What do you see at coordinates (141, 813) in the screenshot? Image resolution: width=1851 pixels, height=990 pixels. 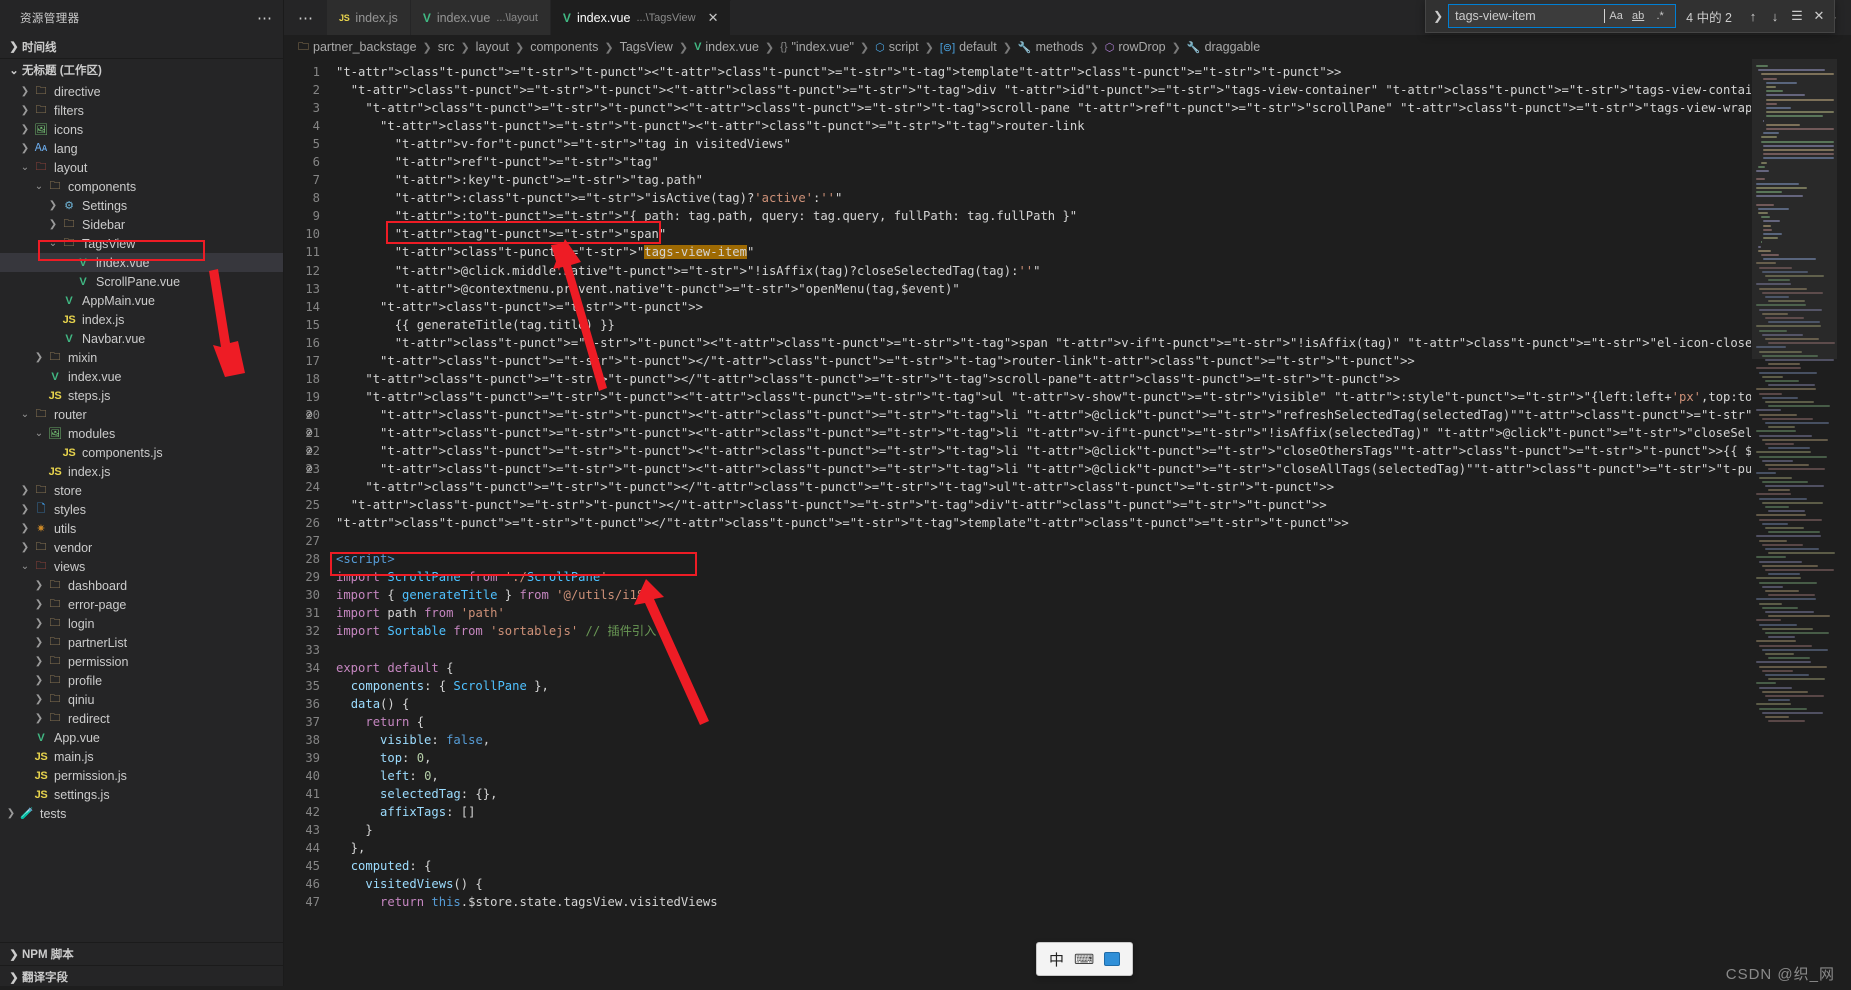 I see `tree-item-tests: ❯ 🧪 tests` at bounding box center [141, 813].